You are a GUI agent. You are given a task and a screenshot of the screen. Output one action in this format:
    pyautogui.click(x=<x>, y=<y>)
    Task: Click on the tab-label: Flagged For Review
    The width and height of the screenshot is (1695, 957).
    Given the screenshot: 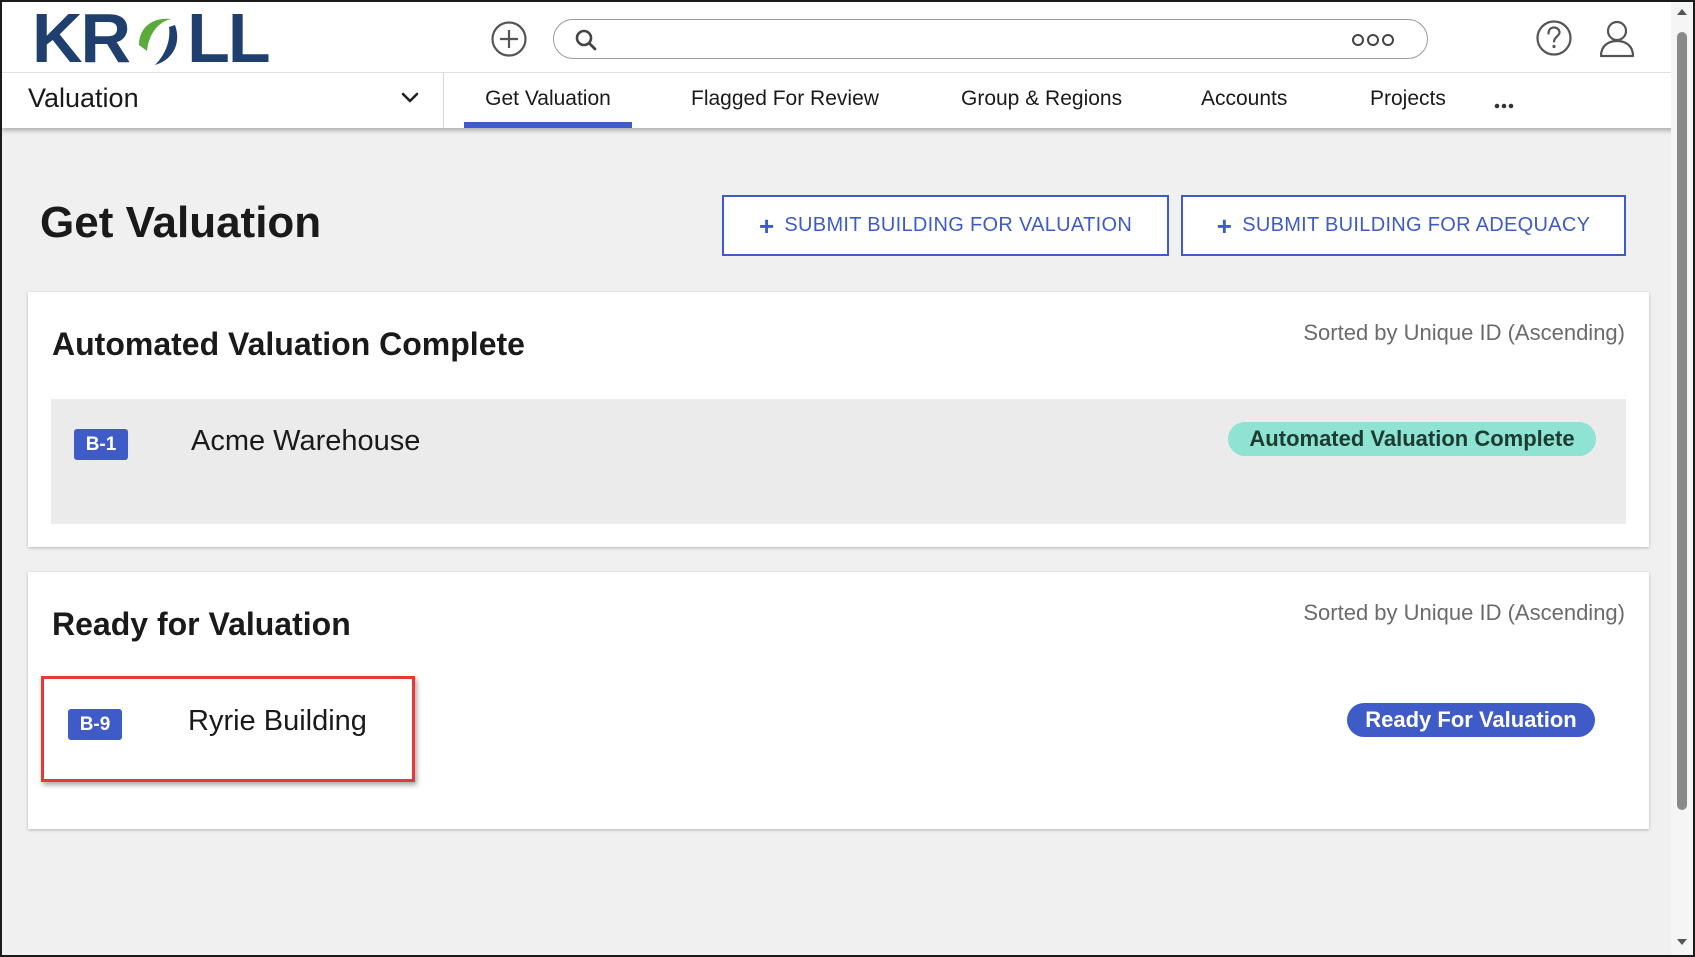 What is the action you would take?
    pyautogui.click(x=785, y=98)
    